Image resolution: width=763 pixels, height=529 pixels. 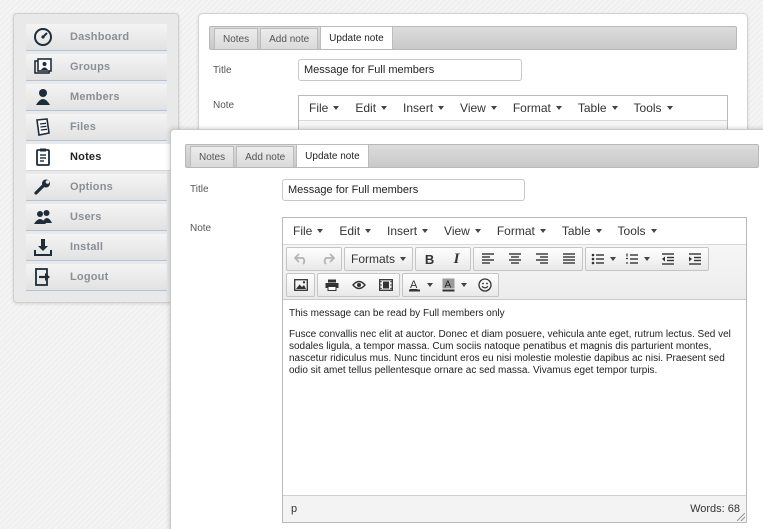 I want to click on redo-icon, so click(x=329, y=259).